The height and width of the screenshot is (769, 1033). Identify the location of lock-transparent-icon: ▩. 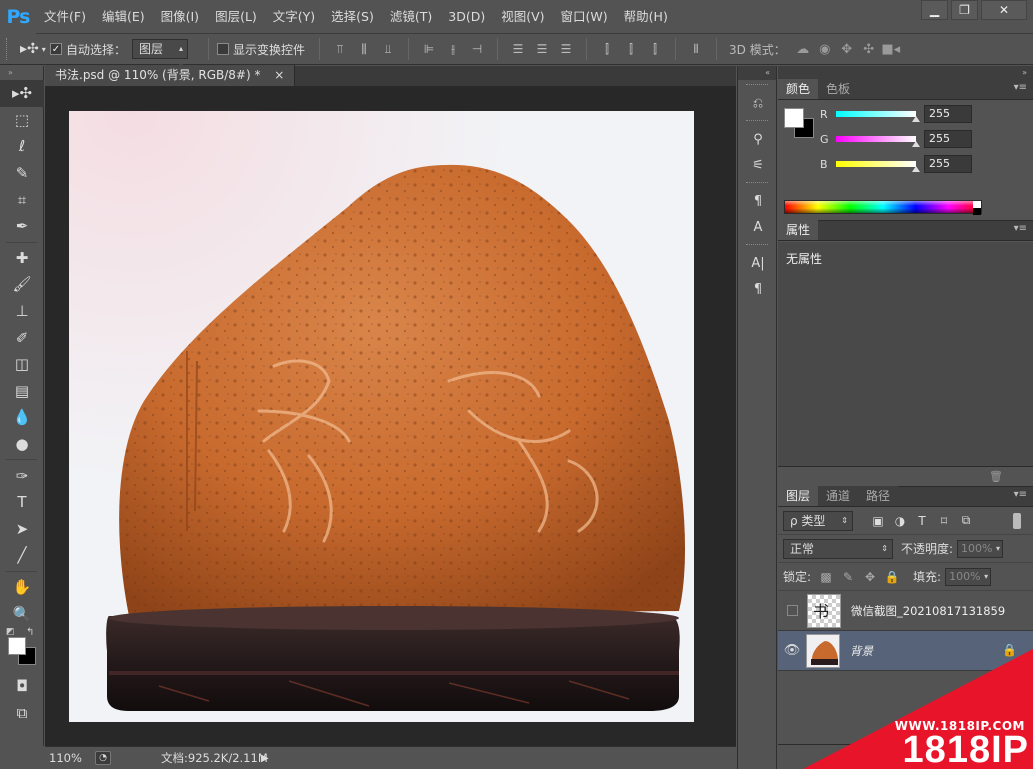
(826, 577).